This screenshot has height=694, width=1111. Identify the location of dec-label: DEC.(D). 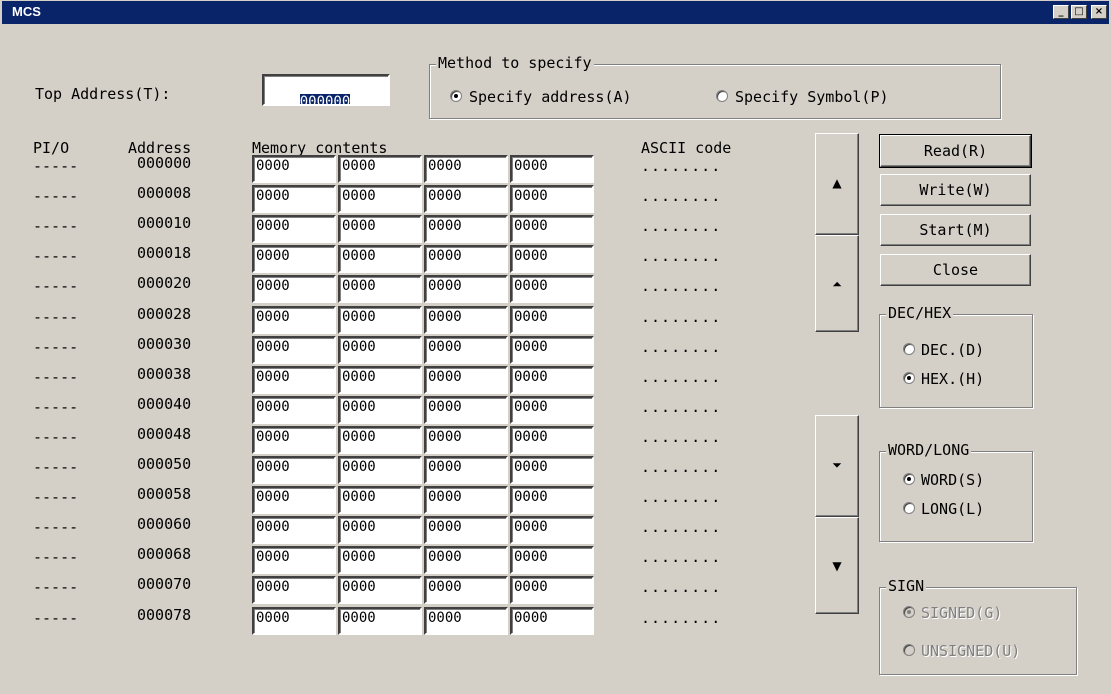
(952, 350).